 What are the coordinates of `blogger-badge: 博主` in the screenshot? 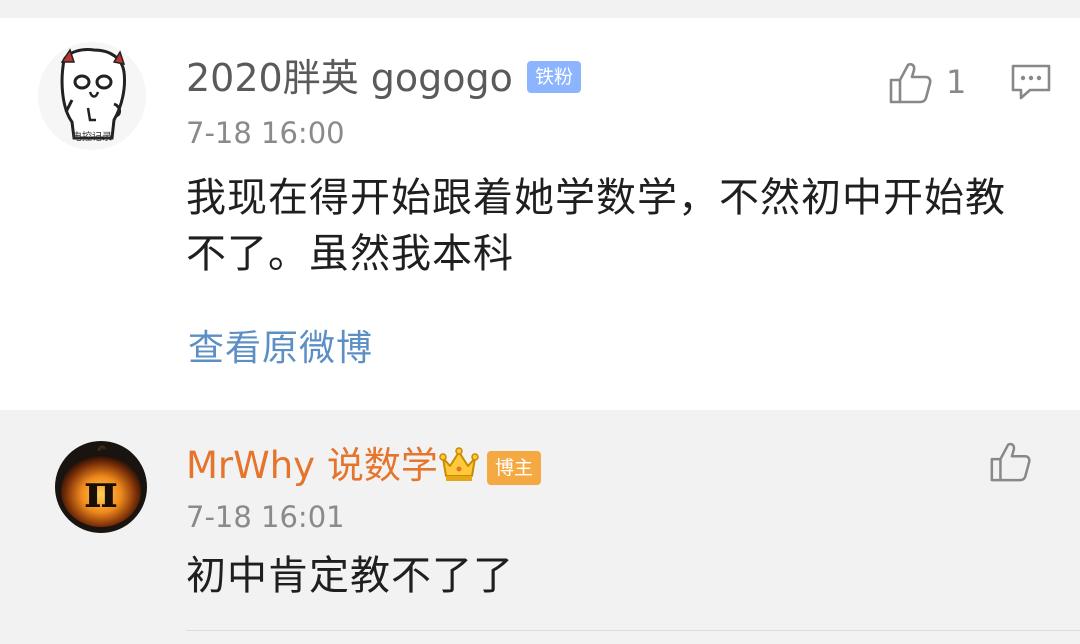 It's located at (514, 468).